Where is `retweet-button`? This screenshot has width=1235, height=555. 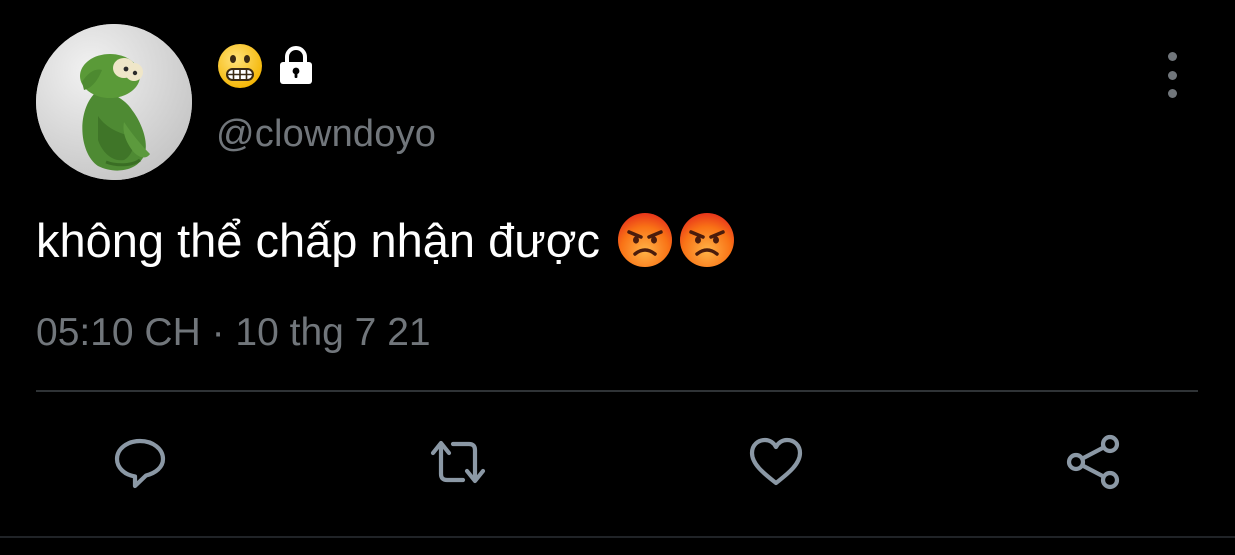 retweet-button is located at coordinates (458, 462).